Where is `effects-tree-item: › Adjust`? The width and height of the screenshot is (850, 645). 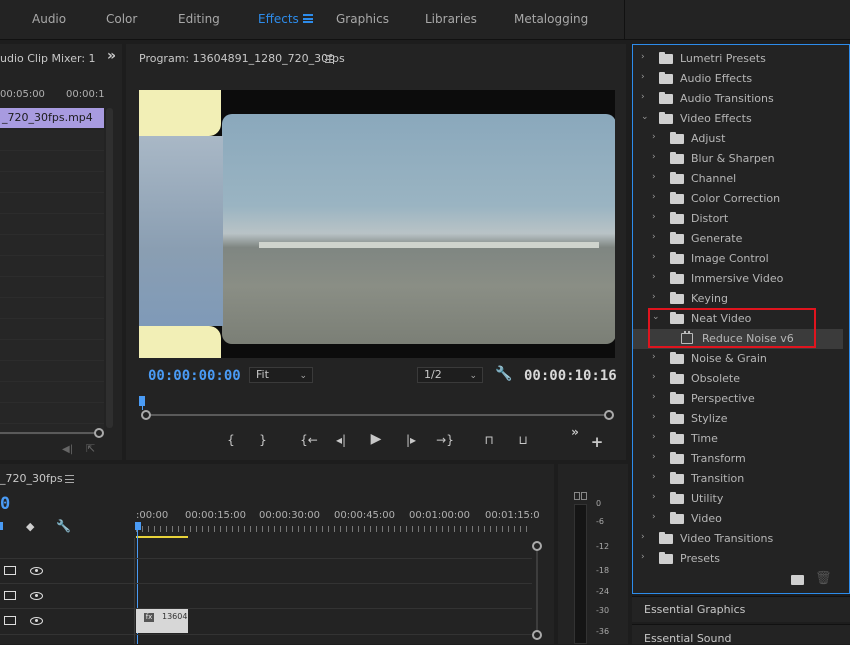 effects-tree-item: › Adjust is located at coordinates (738, 139).